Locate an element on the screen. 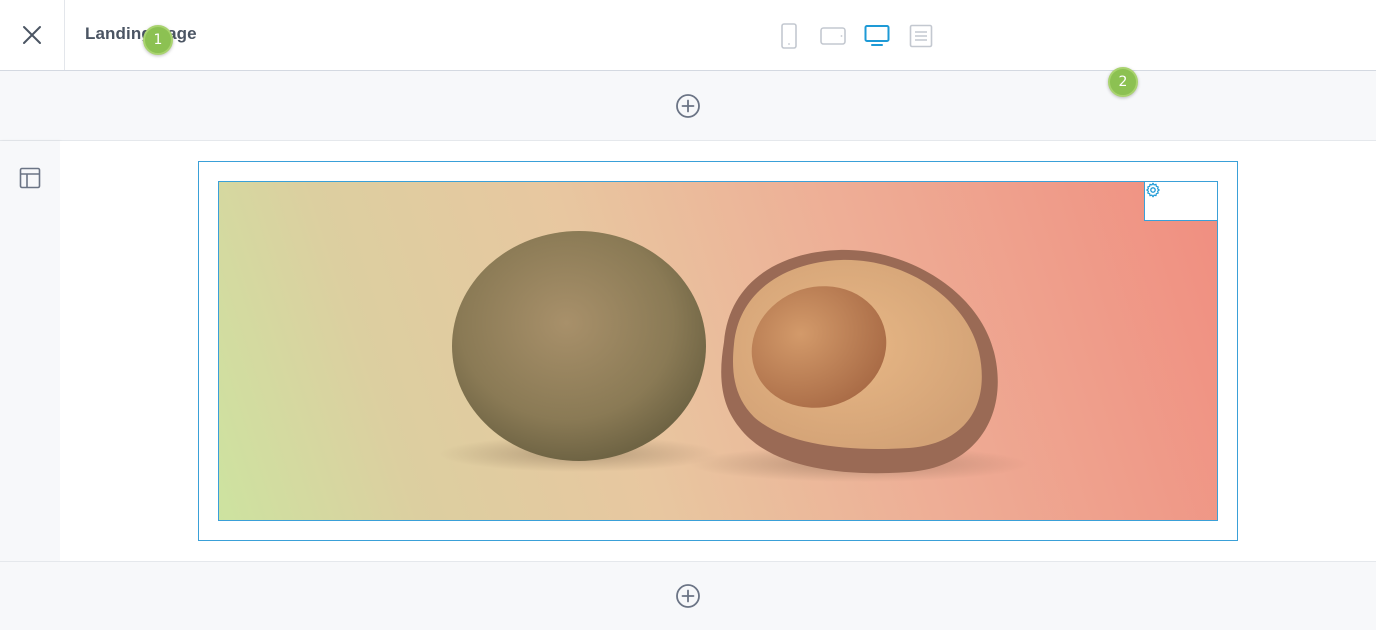 The image size is (1376, 630). layout-icon is located at coordinates (30, 178).